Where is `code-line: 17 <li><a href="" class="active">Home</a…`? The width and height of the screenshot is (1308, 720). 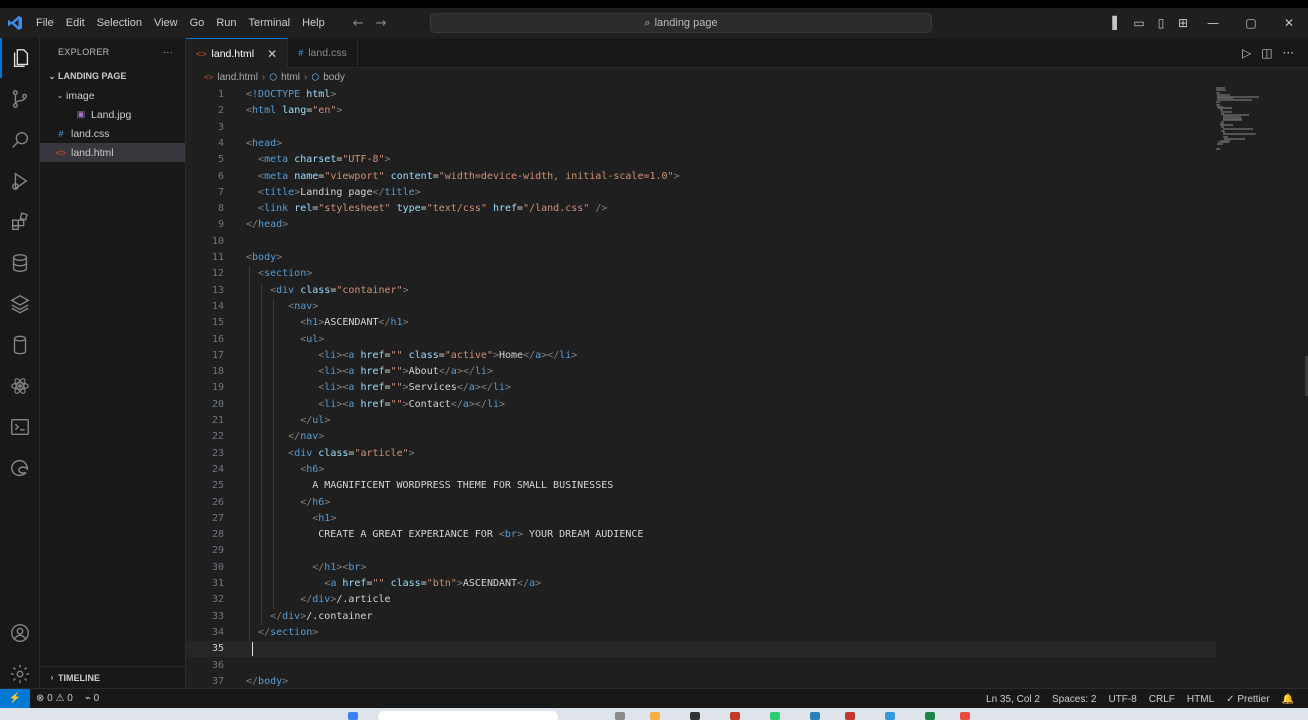
code-line: 17 <li><a href="" class="active">Home</a… is located at coordinates (701, 356).